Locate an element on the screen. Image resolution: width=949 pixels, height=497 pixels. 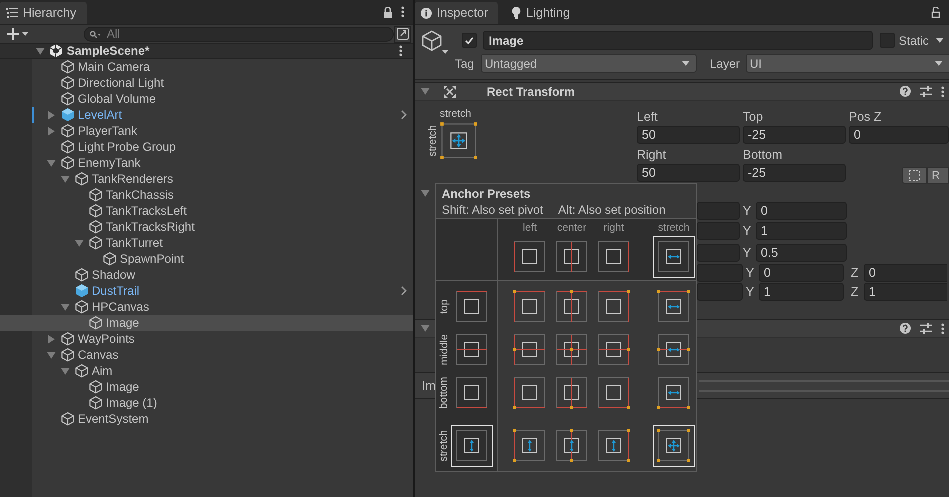
column-label: left is located at coordinates (529, 229).